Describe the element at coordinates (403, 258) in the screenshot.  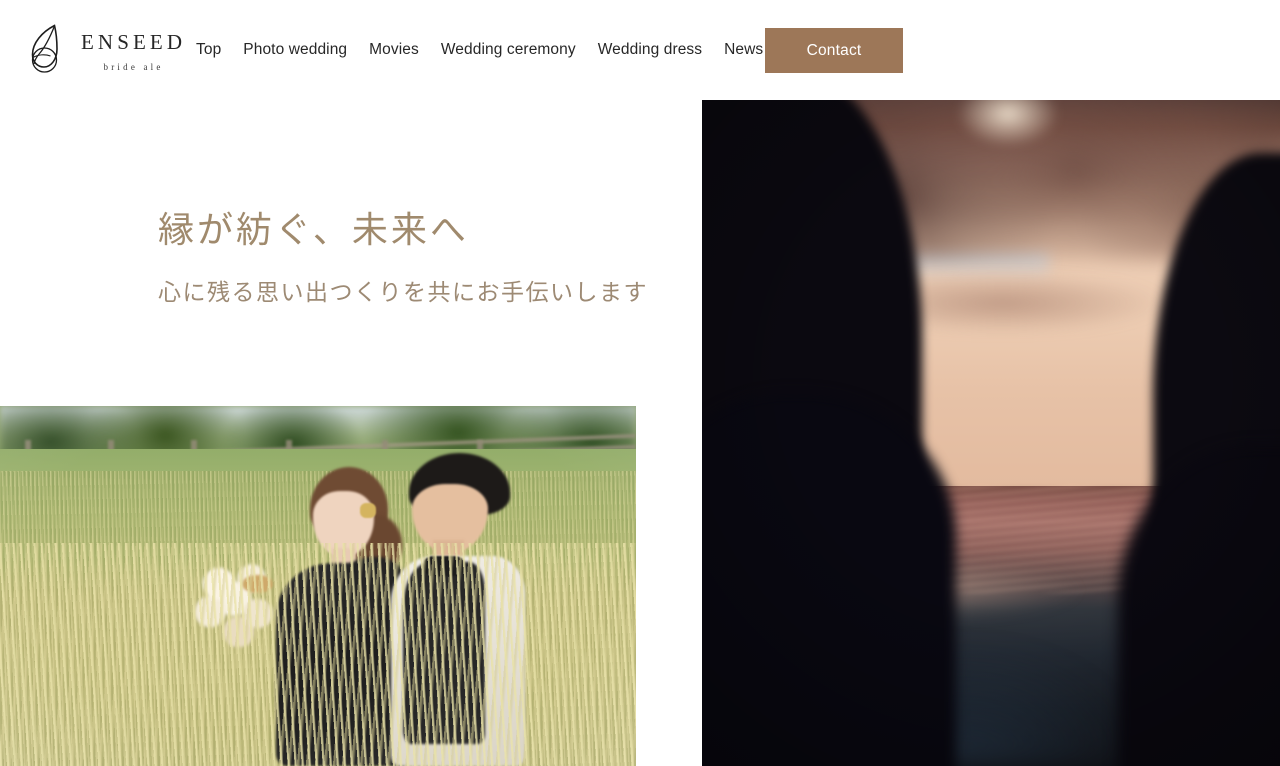
I see `hero-copy: 縁が紡ぐ、未来へ 心に残る思い出つくりを共にお手伝いします` at that location.